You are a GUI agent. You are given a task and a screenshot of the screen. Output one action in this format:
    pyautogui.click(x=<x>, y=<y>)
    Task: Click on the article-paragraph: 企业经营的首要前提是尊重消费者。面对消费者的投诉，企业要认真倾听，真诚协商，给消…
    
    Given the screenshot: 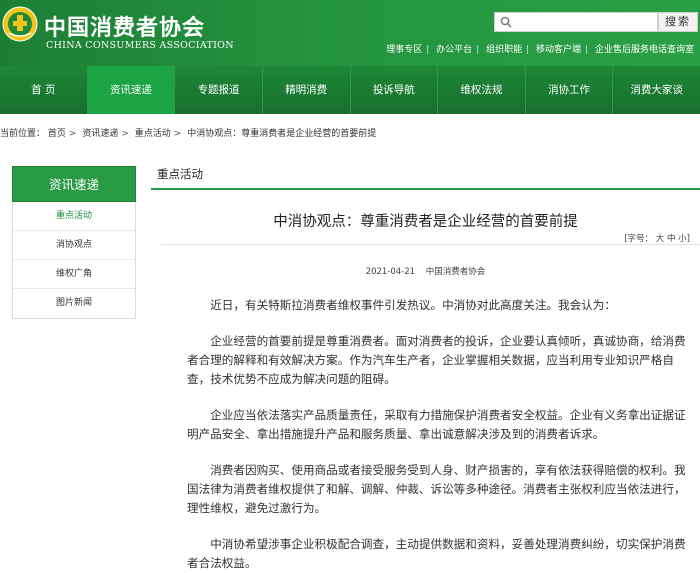 What is the action you would take?
    pyautogui.click(x=436, y=360)
    